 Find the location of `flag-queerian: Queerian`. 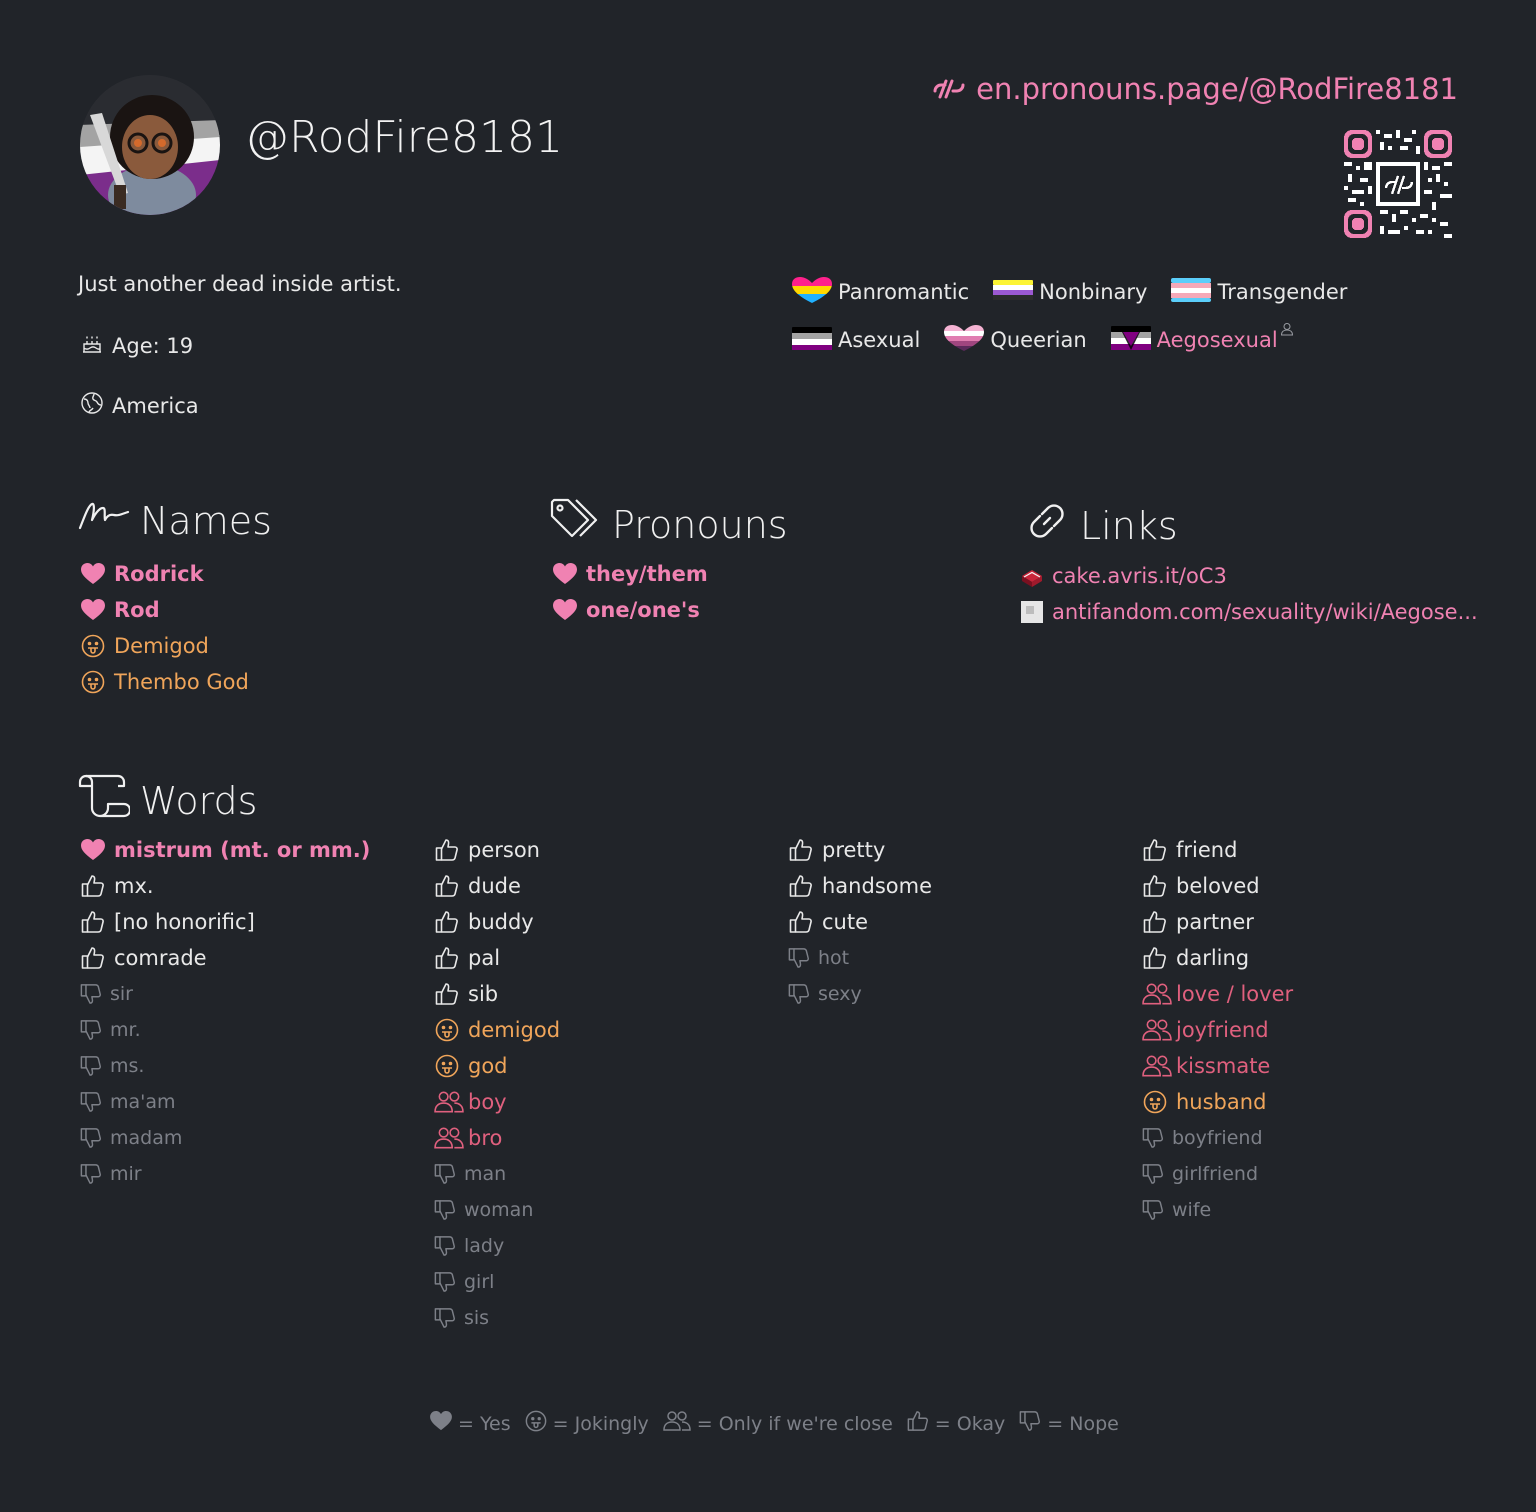

flag-queerian: Queerian is located at coordinates (1015, 340).